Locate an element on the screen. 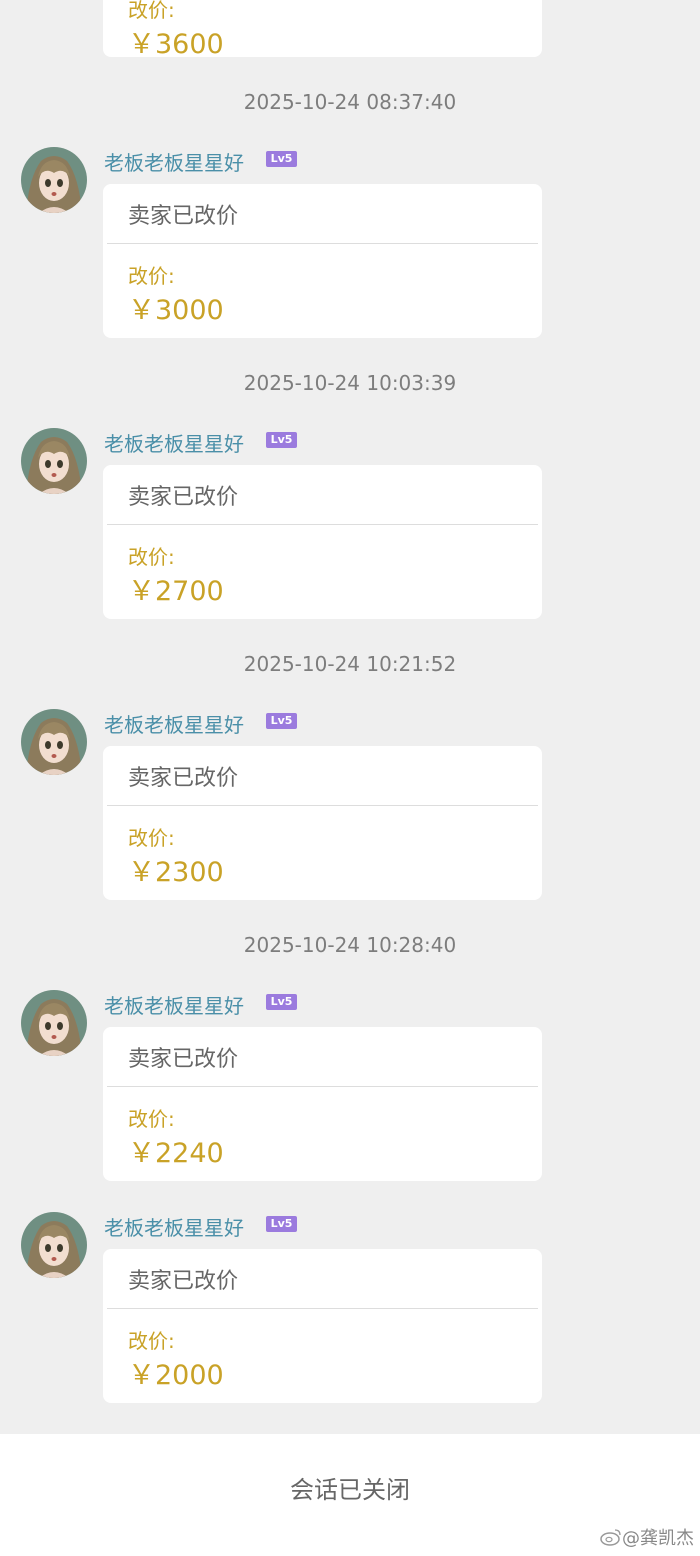 The height and width of the screenshot is (1556, 700). chat-footer: 会话已关闭 @龚凯杰 is located at coordinates (350, 1495).